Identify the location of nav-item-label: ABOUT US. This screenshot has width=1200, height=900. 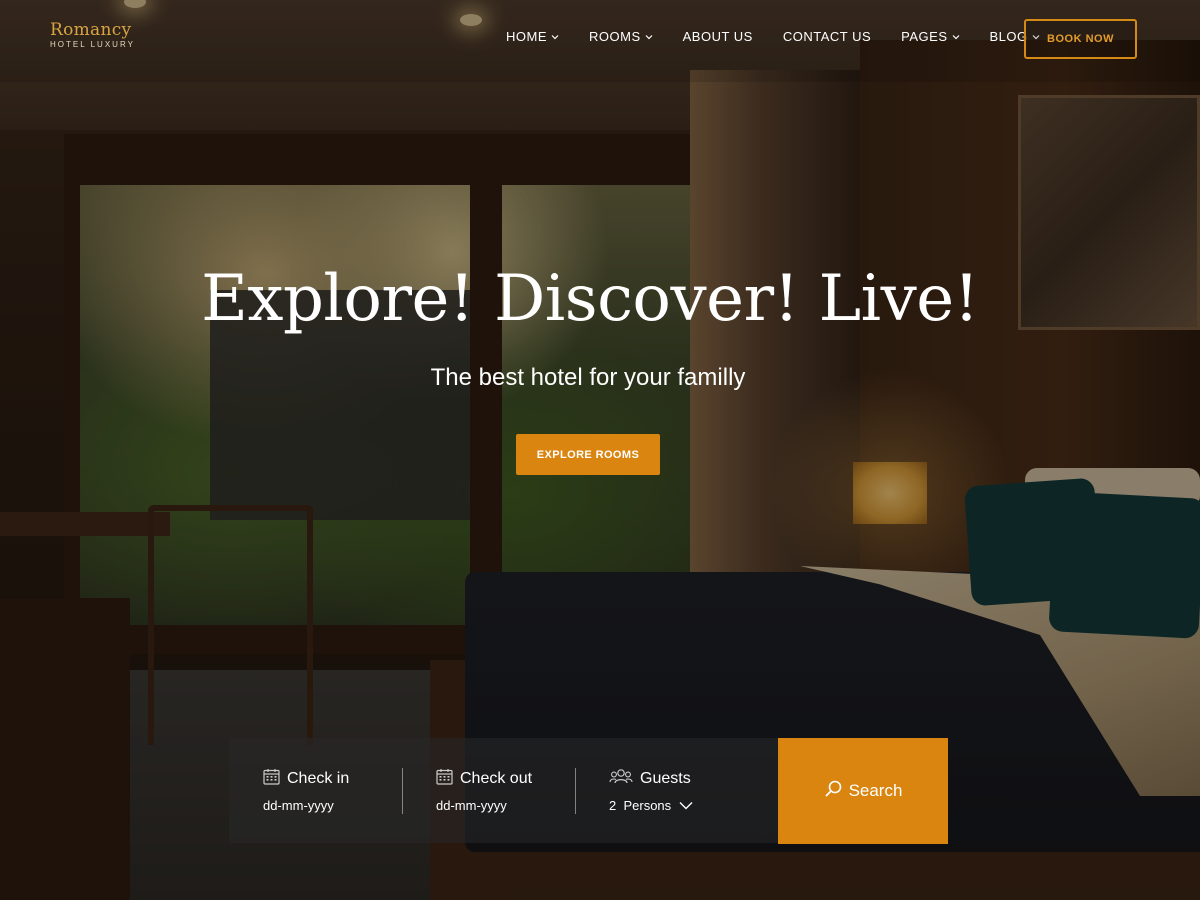
(717, 36).